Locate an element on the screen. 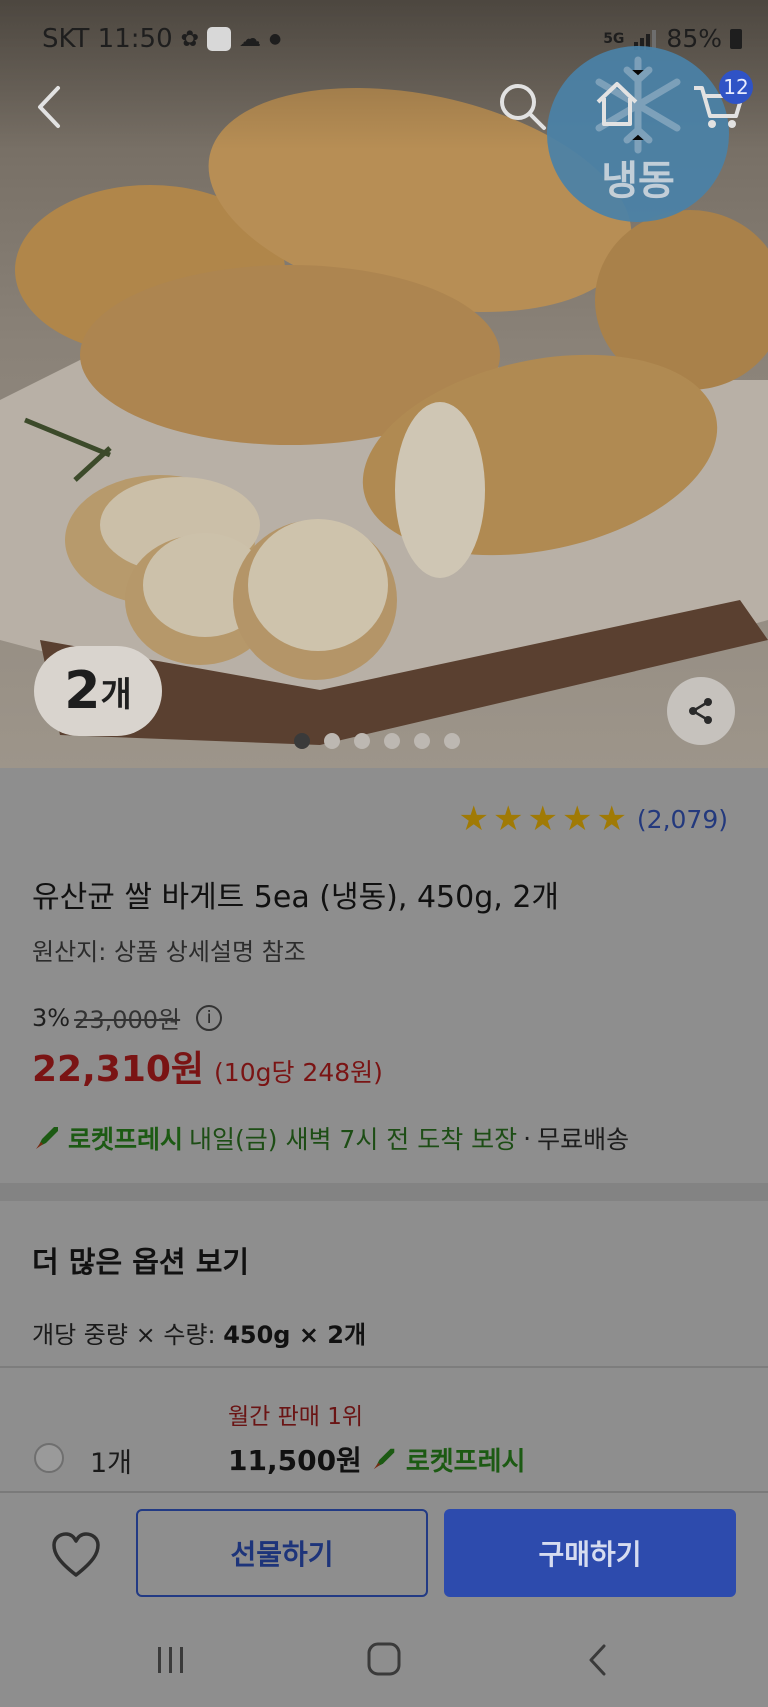 This screenshot has height=1707, width=768. gift-button: 선물하기 is located at coordinates (282, 1553).